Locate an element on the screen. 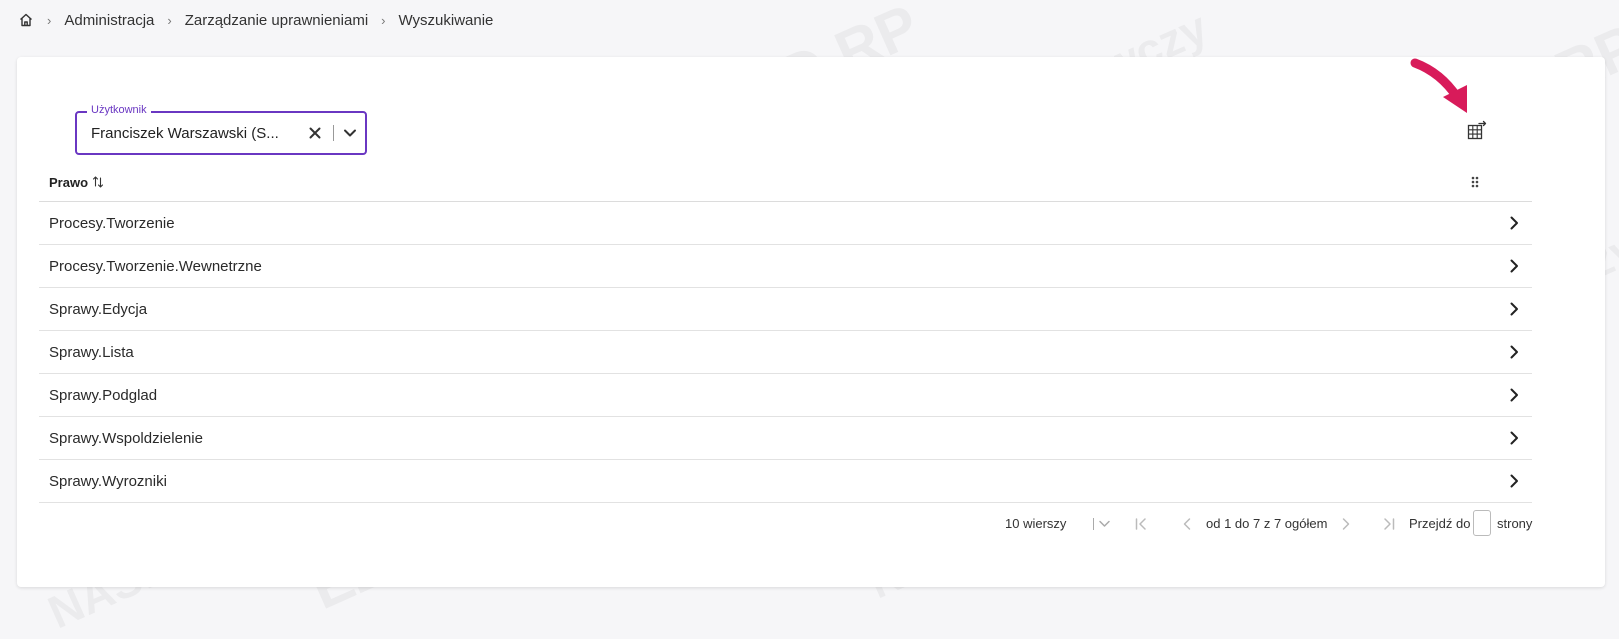 This screenshot has width=1619, height=639. annotation-arrow-icon is located at coordinates (1438, 85).